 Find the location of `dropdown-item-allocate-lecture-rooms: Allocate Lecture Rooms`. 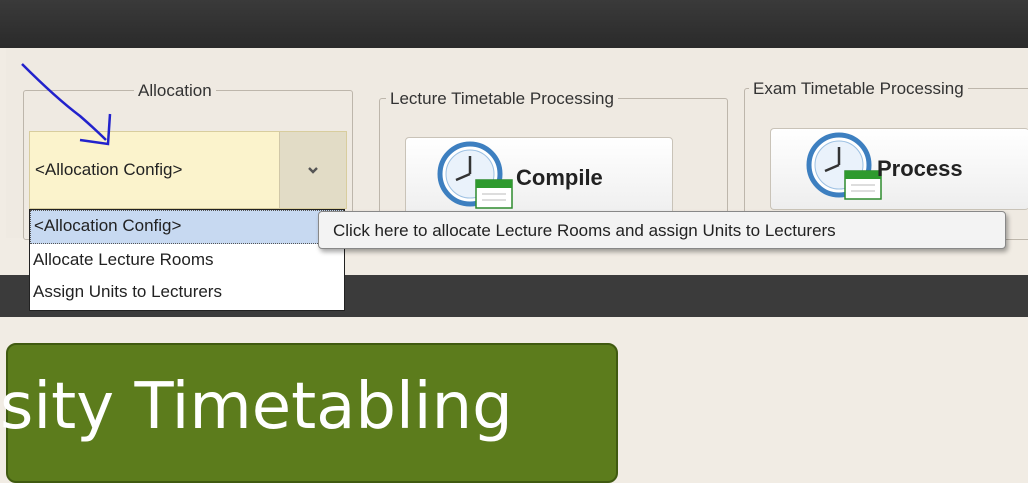

dropdown-item-allocate-lecture-rooms: Allocate Lecture Rooms is located at coordinates (187, 260).